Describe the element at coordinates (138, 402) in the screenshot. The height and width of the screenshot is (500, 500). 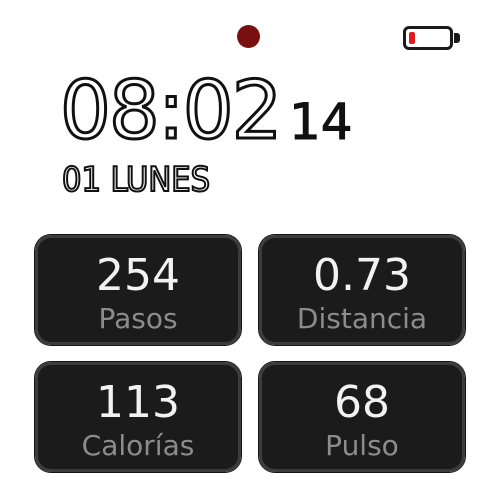
I see `calories-value: 113` at that location.